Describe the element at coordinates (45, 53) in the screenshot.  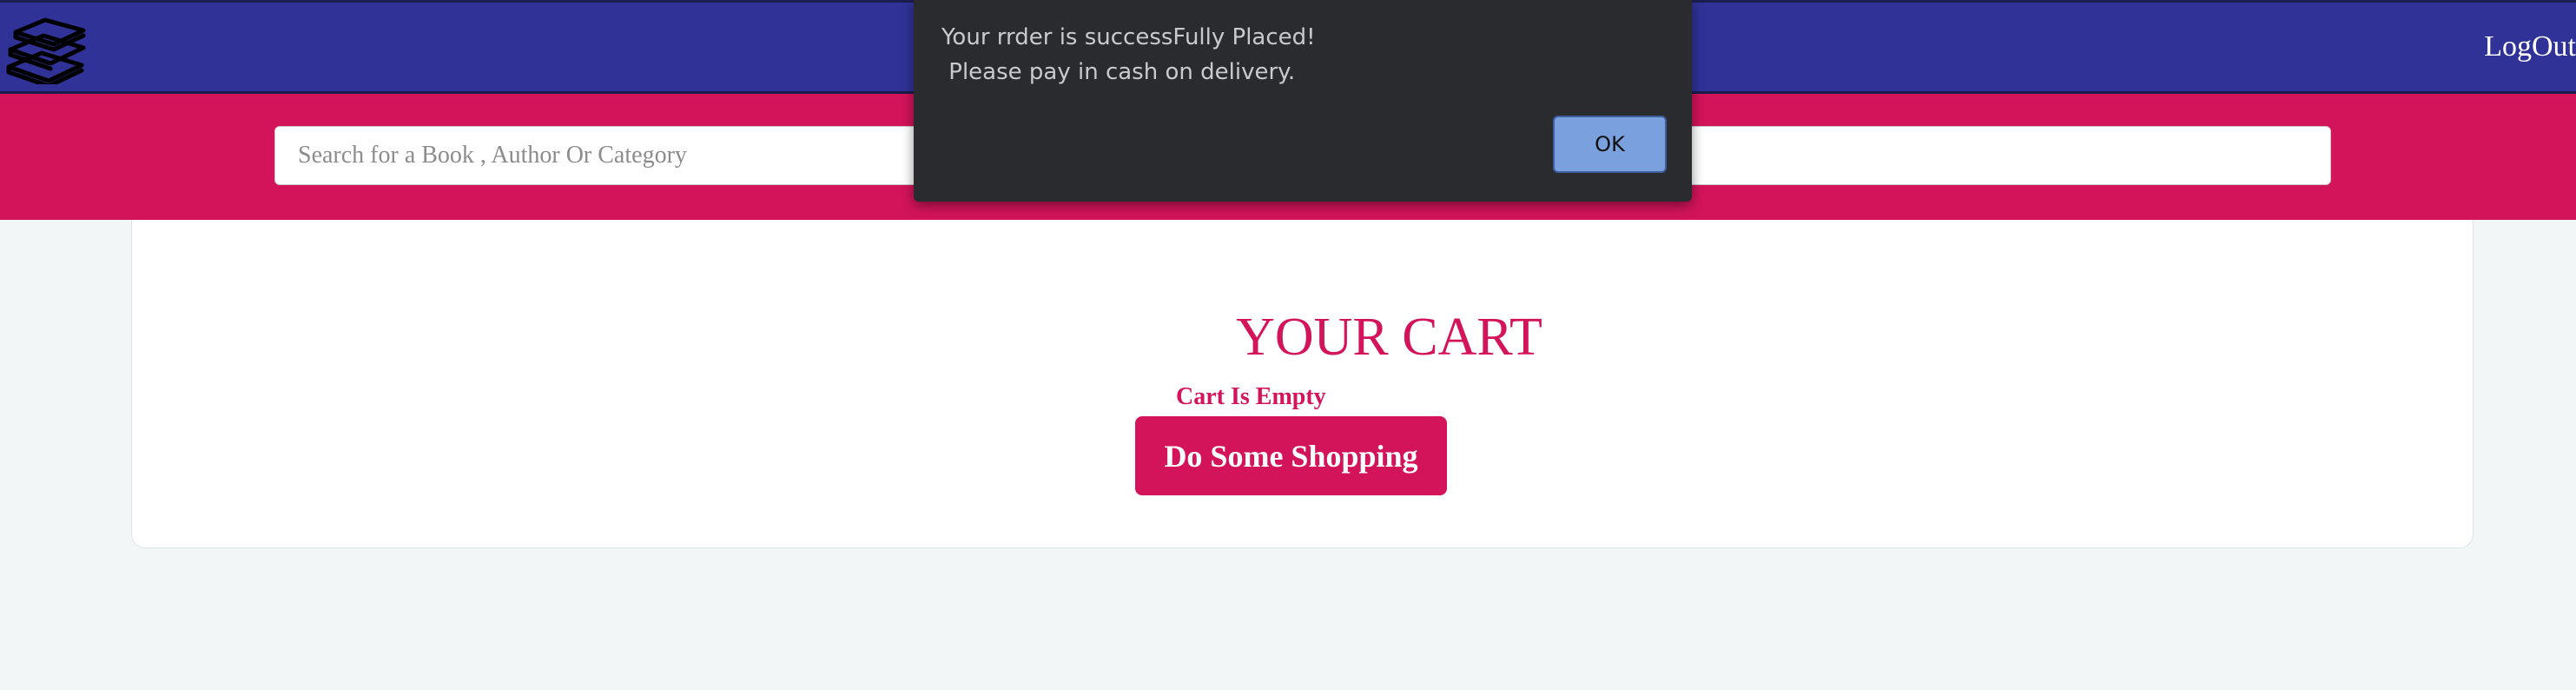
I see `books-stack-icon` at that location.